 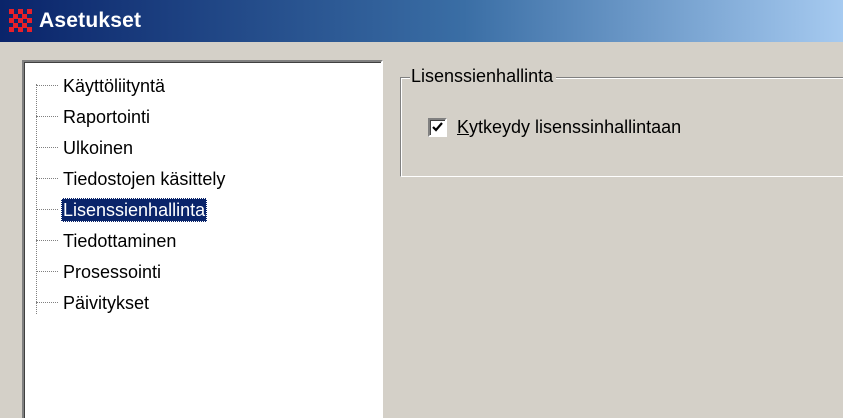 What do you see at coordinates (120, 241) in the screenshot?
I see `tree-item-label: Tiedottaminen` at bounding box center [120, 241].